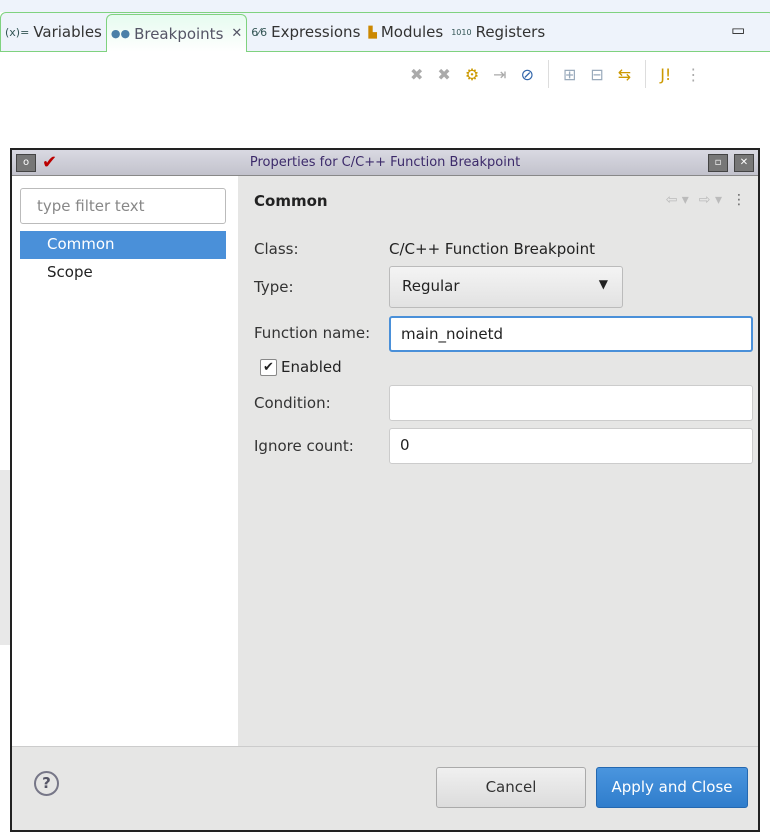 The height and width of the screenshot is (840, 770). What do you see at coordinates (710, 200) in the screenshot?
I see `forward-icon: ⇨ ▾` at bounding box center [710, 200].